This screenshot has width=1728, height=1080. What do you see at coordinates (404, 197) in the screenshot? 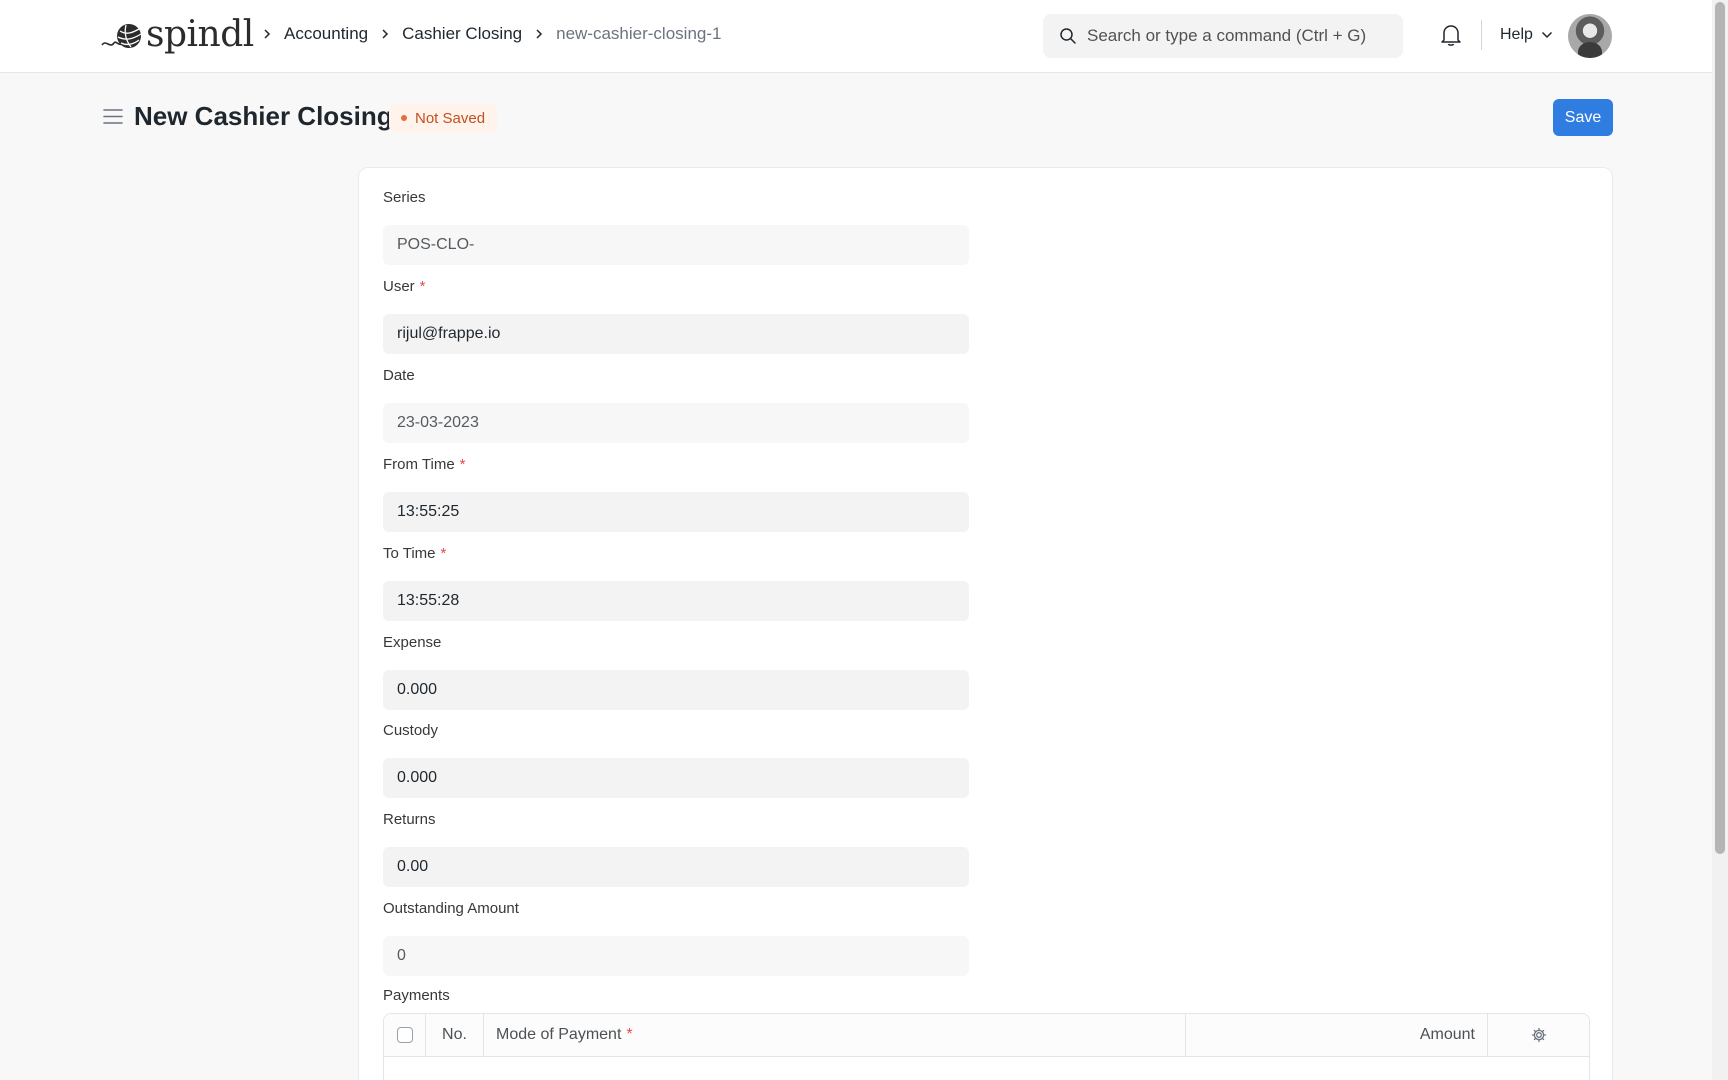
I see `series-label: Series` at bounding box center [404, 197].